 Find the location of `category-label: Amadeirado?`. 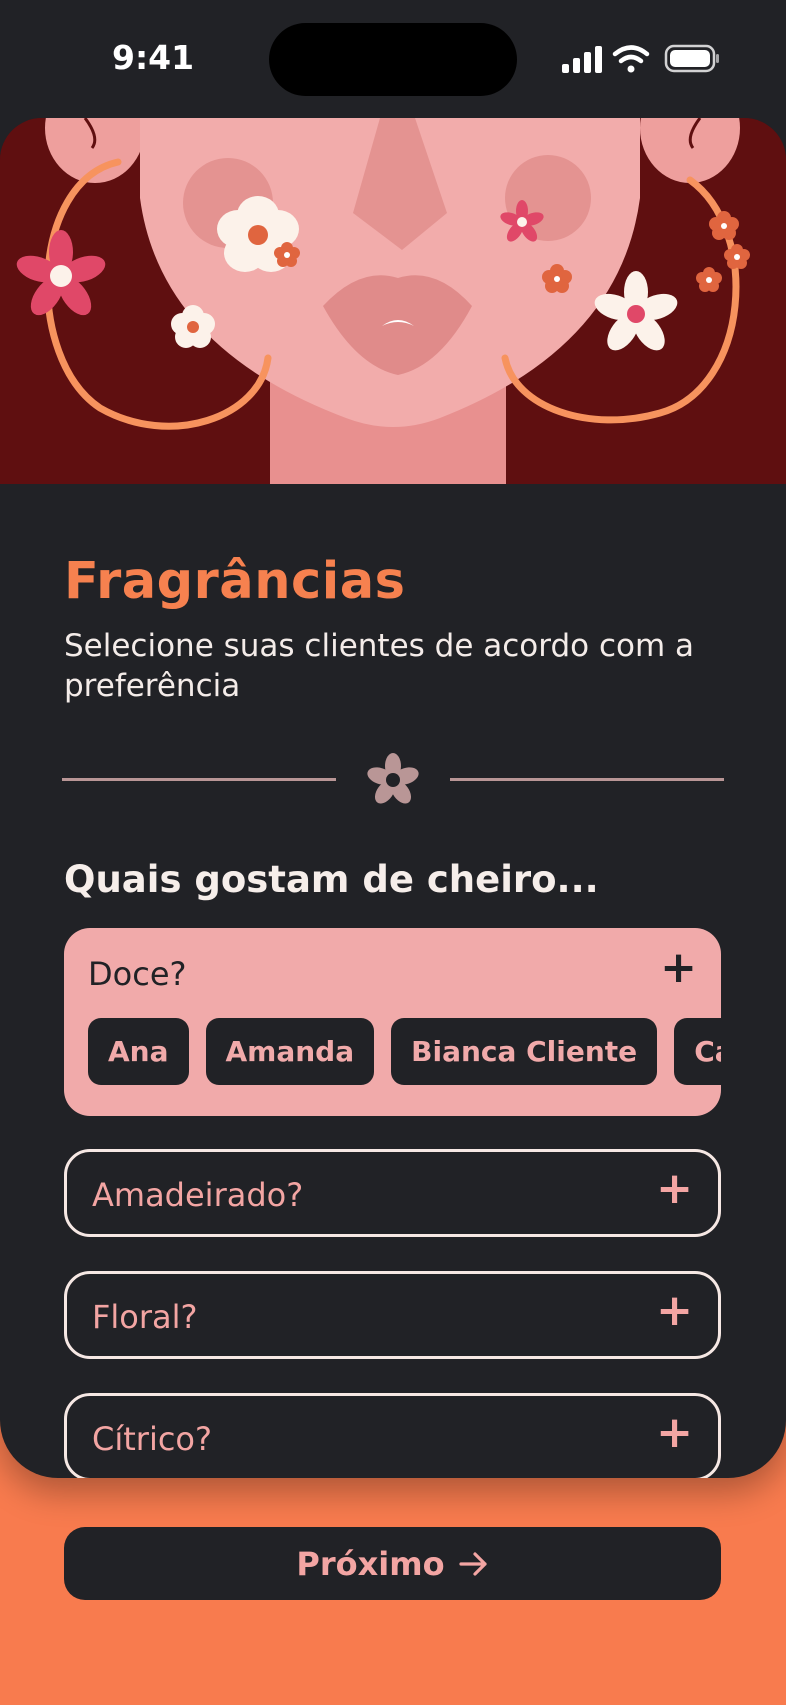

category-label: Amadeirado? is located at coordinates (198, 1195).